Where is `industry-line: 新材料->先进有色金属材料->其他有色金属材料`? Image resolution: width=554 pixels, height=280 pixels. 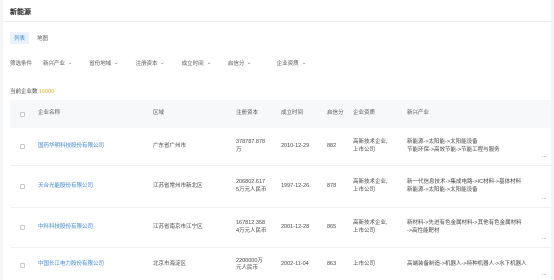
industry-line: 新材料->先进有色金属材料->其他有色金属材料 is located at coordinates (464, 223).